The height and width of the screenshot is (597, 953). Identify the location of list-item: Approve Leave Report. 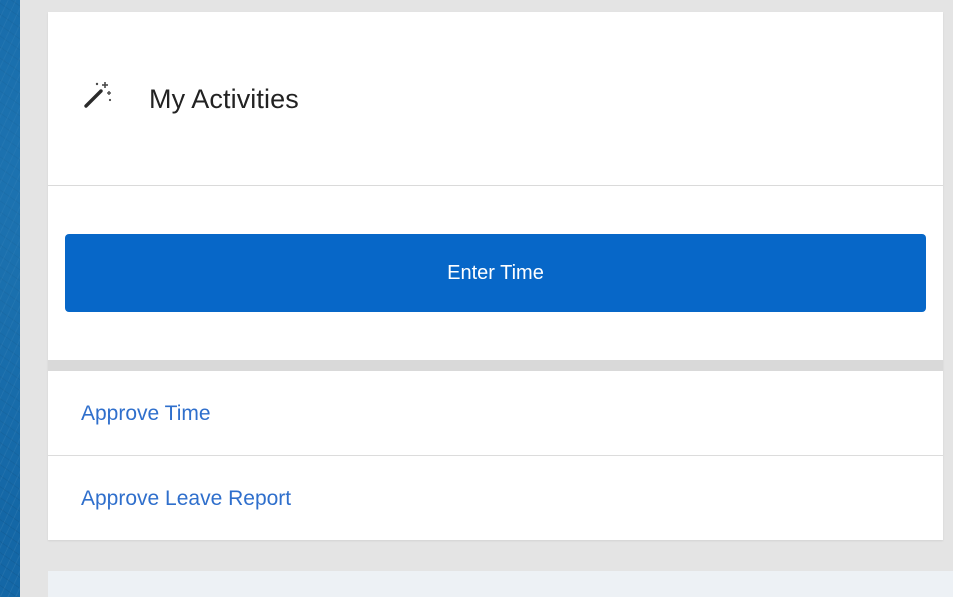
(495, 498).